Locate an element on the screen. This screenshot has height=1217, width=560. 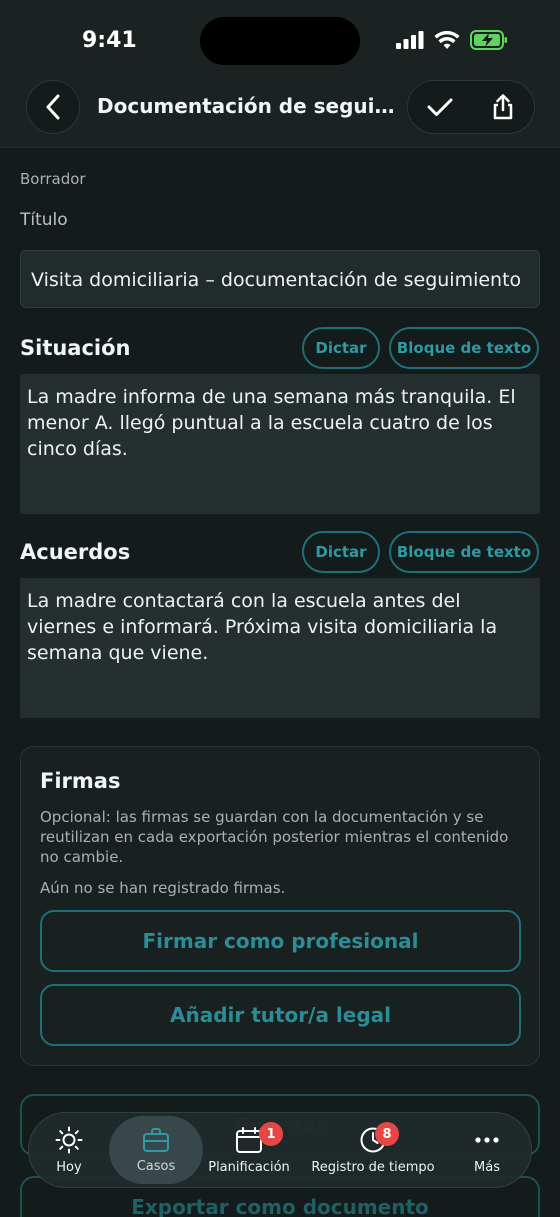
time-log-badge: 8 is located at coordinates (387, 1134).